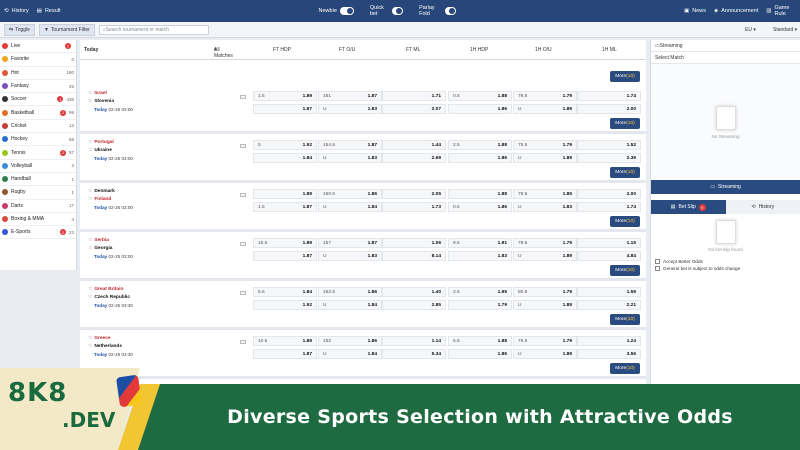 This screenshot has height=450, width=800. Describe the element at coordinates (38, 60) in the screenshot. I see `sidebar-item-favorite: Favorite 0` at that location.